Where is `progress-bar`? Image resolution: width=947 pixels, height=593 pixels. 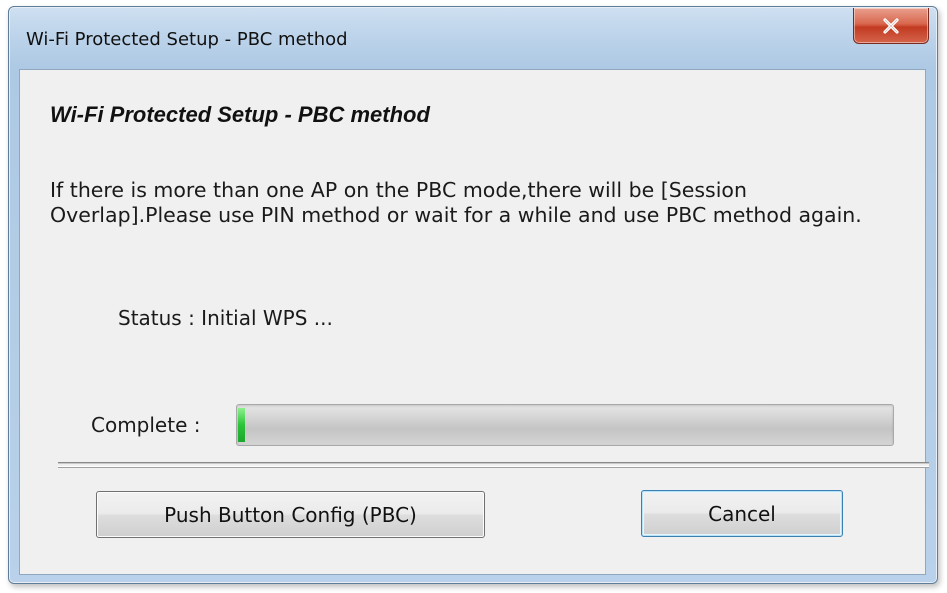 progress-bar is located at coordinates (565, 425).